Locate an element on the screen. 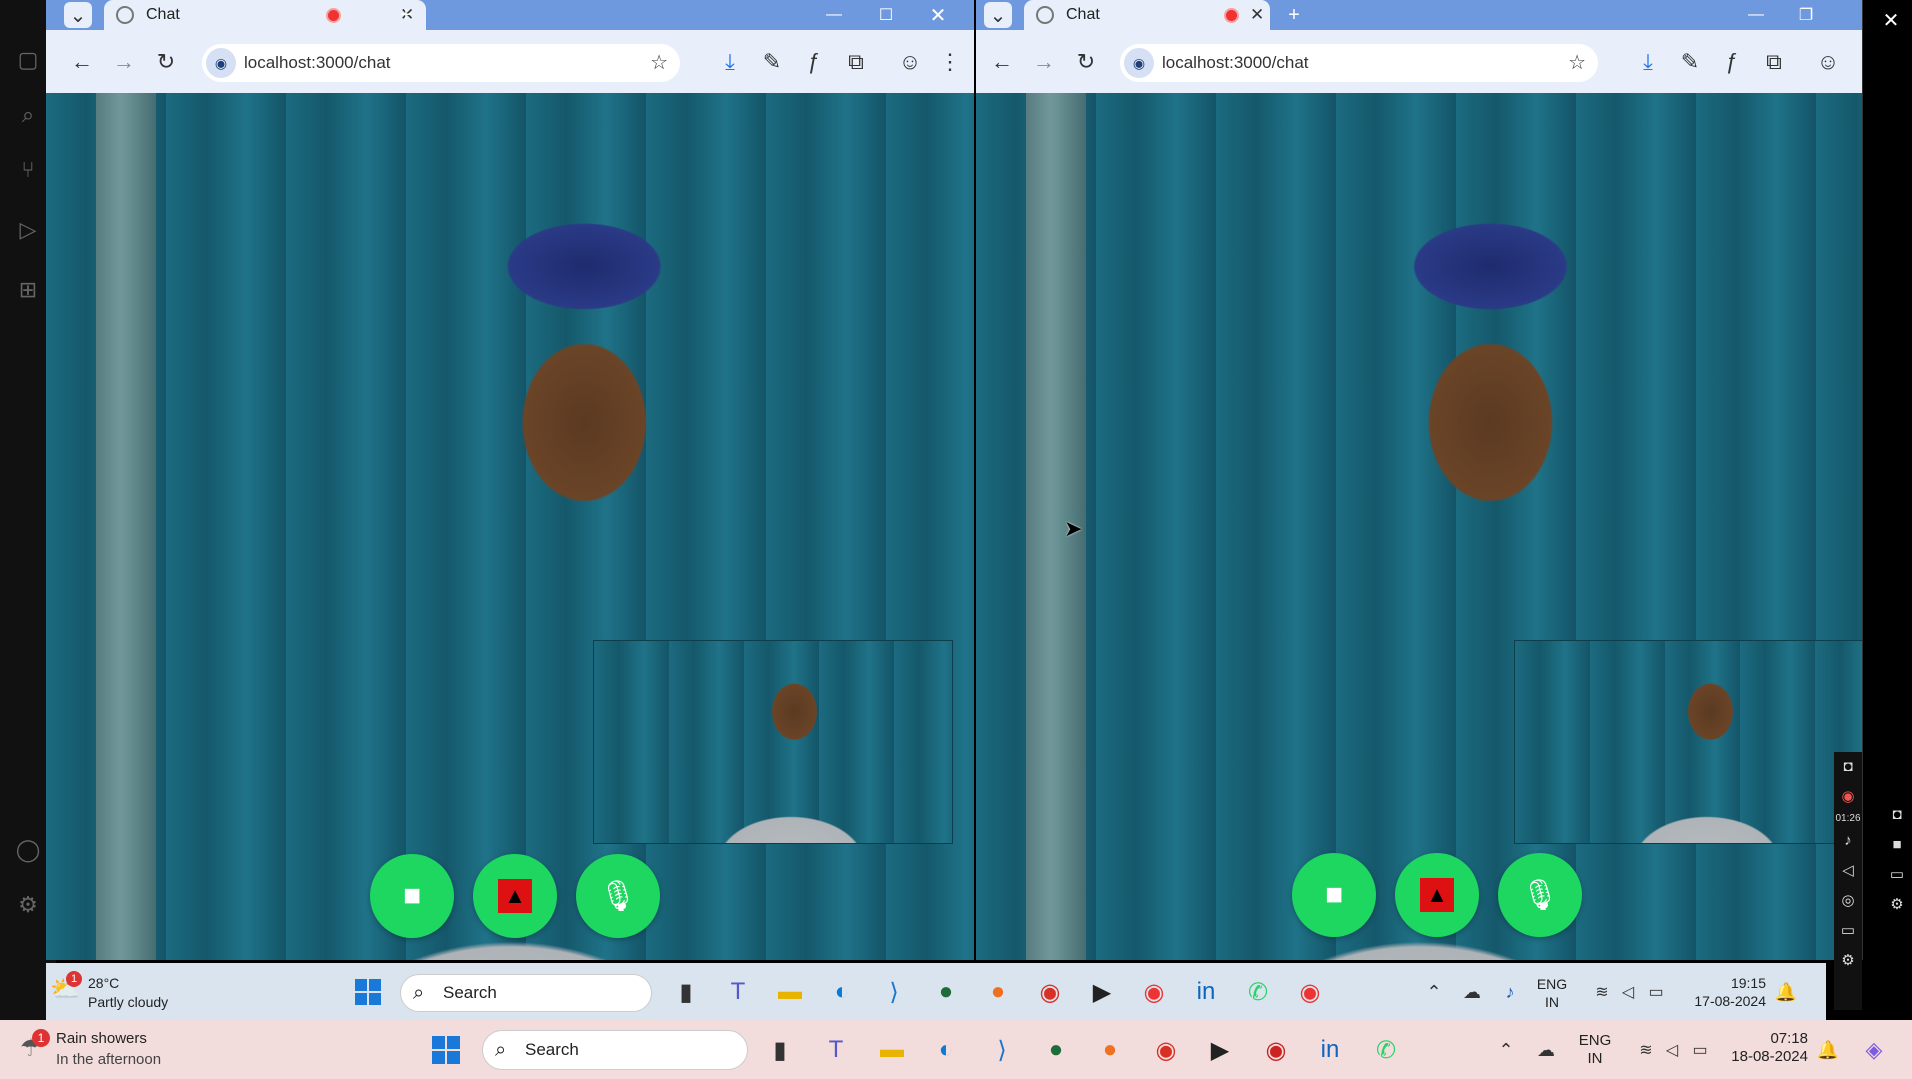 This screenshot has height=1079, width=1912. clock: 19:15 17-08-2024 is located at coordinates (1726, 992).